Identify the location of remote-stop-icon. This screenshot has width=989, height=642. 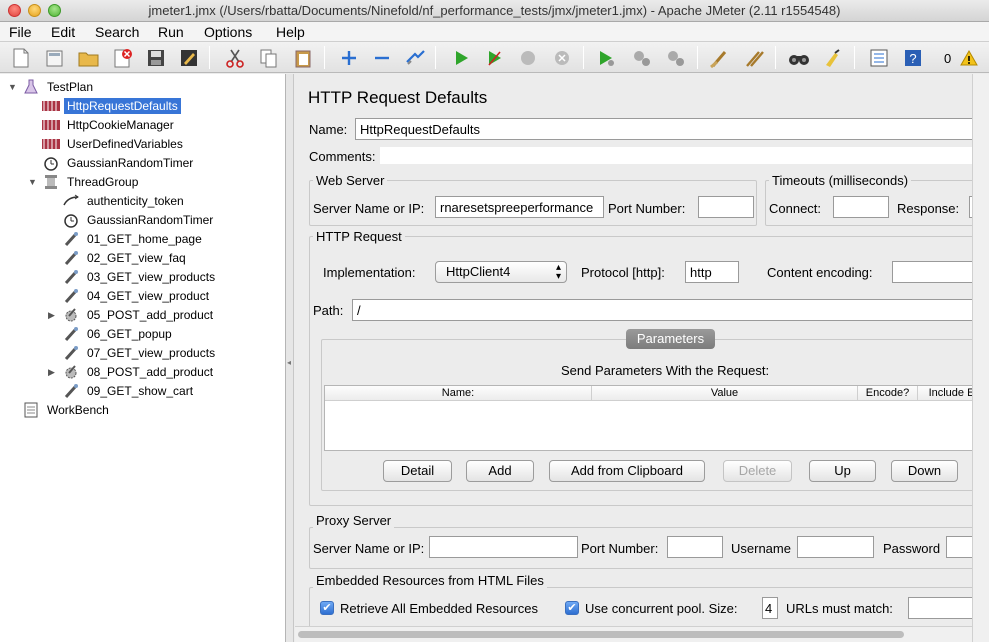
(642, 57).